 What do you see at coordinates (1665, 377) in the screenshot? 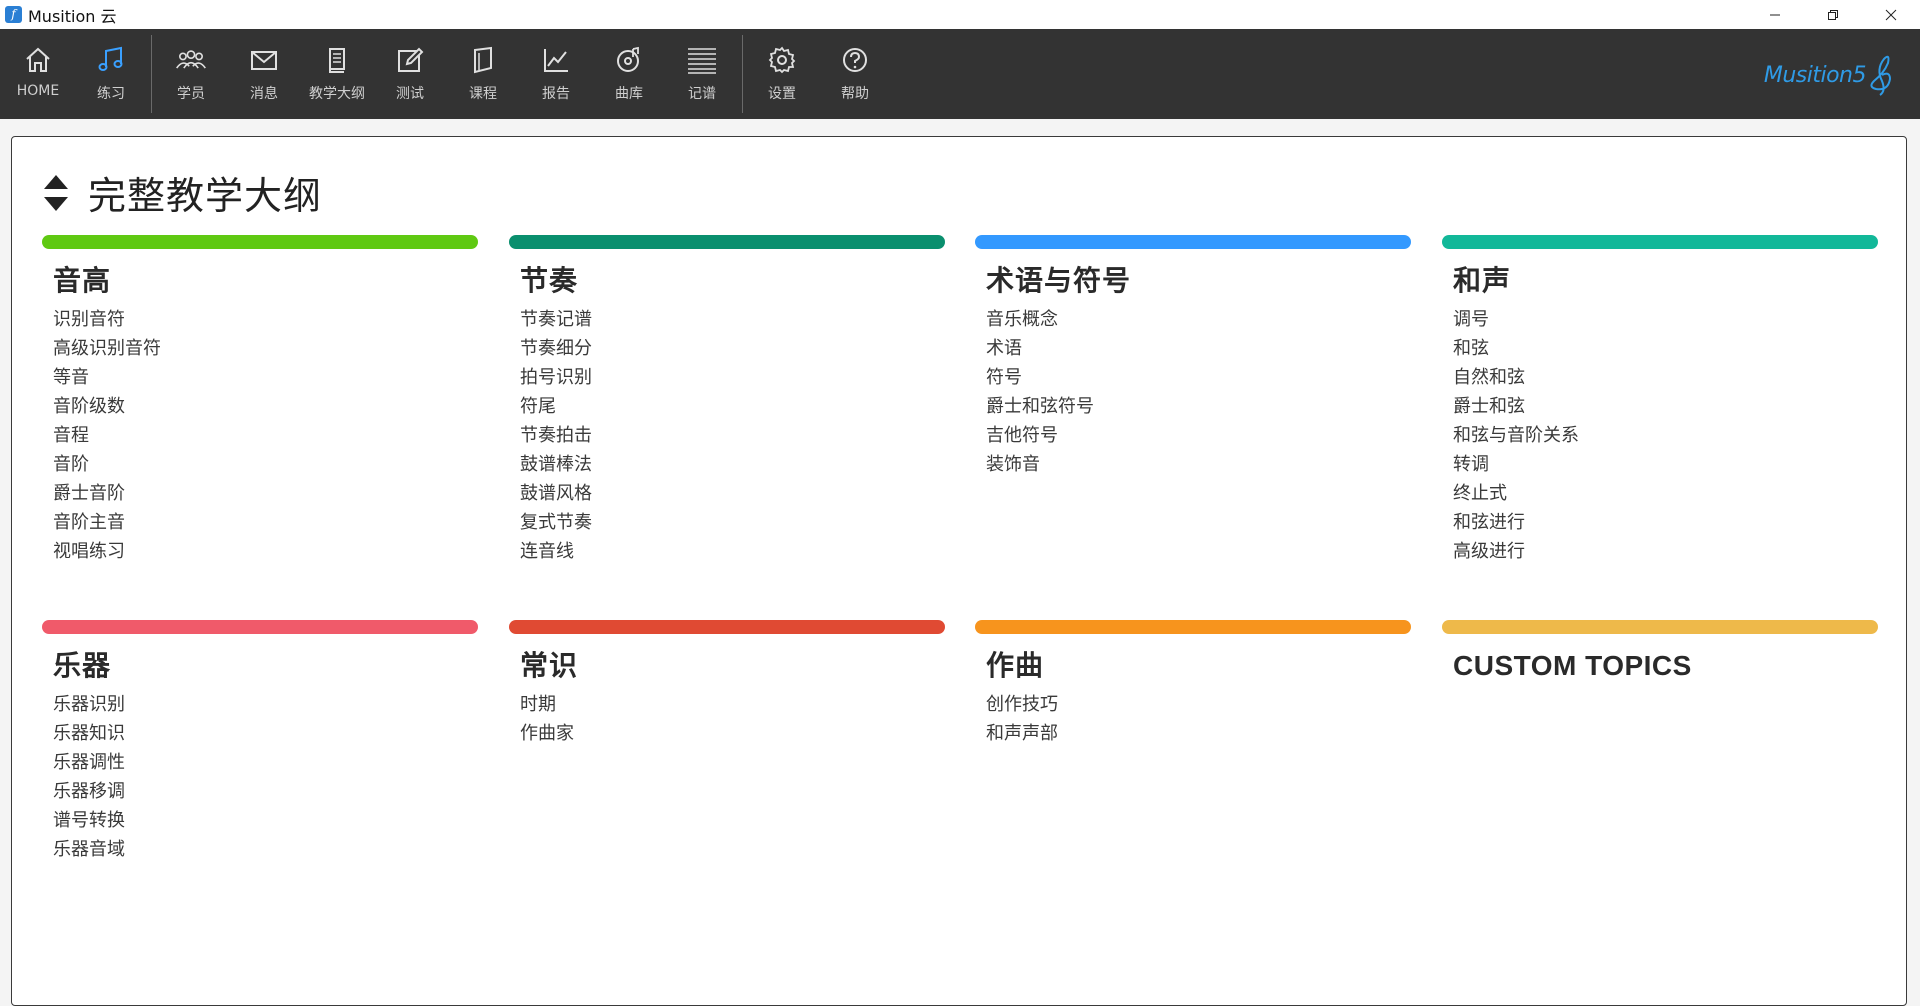
I see `topic-item: 自然和弦` at bounding box center [1665, 377].